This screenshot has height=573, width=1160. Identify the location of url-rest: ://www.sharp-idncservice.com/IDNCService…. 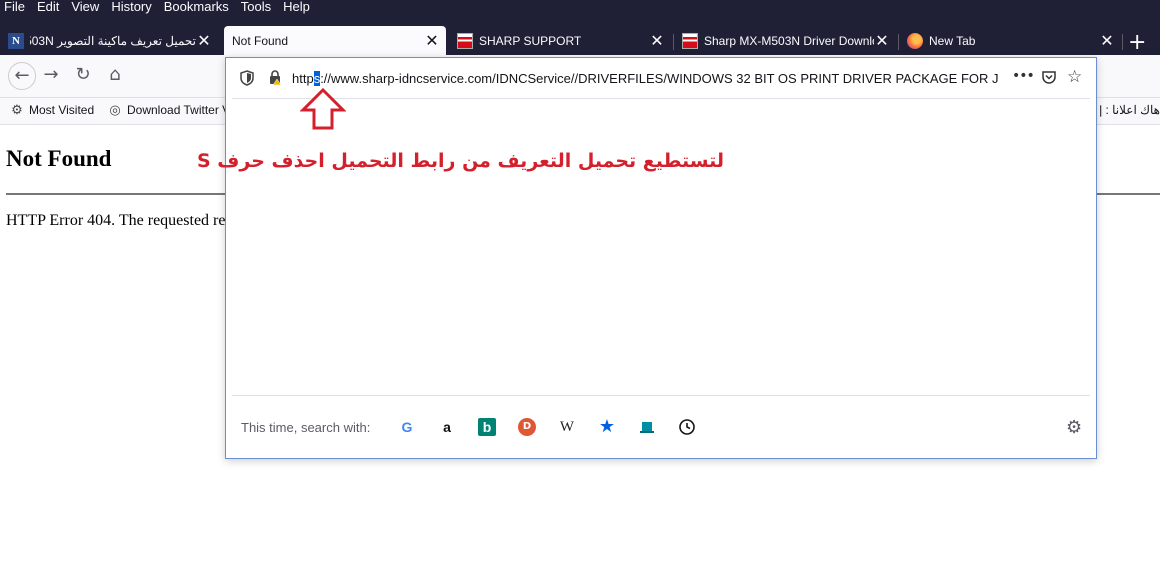
(659, 78).